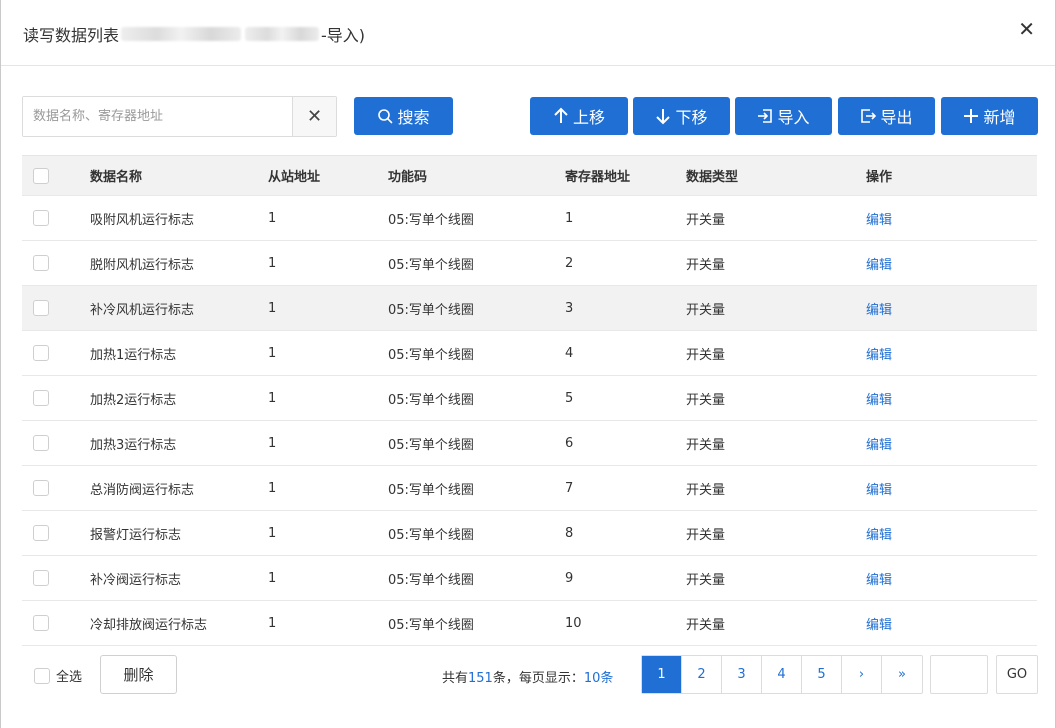 The image size is (1056, 728). I want to click on search-box: ✕, so click(179, 116).